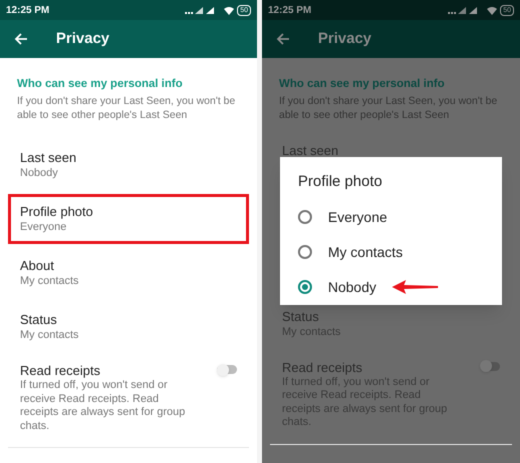 The height and width of the screenshot is (463, 520). Describe the element at coordinates (128, 327) in the screenshot. I see `setting-row: Status My contacts` at that location.